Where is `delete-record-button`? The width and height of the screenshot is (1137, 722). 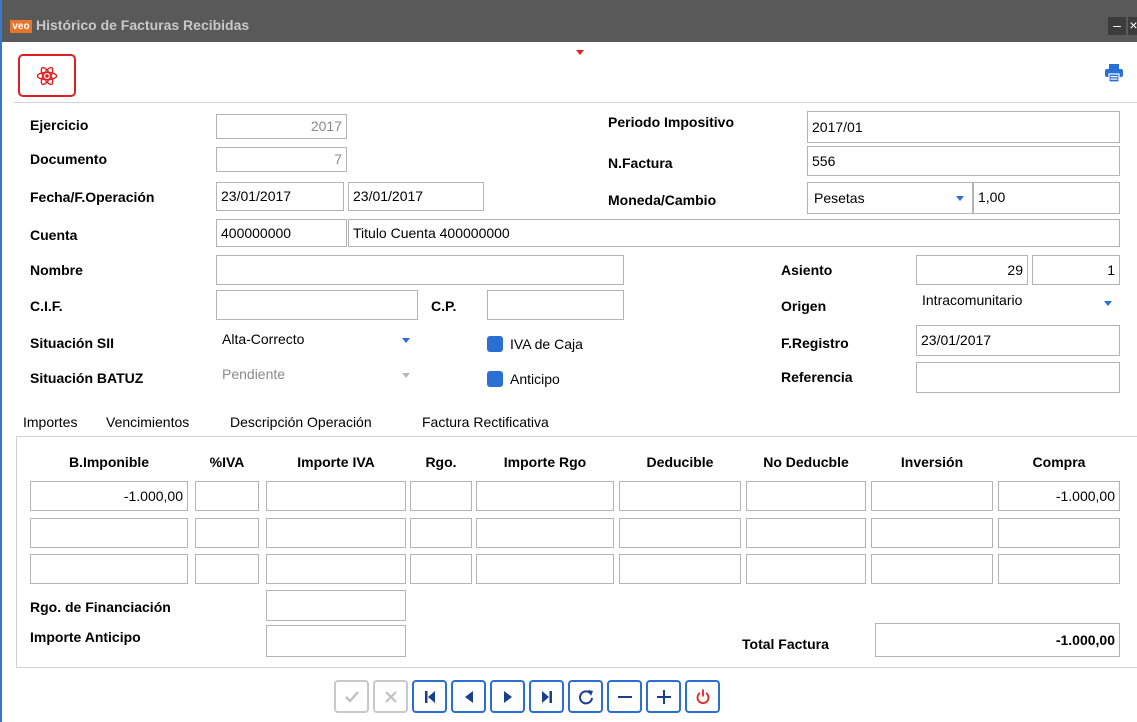
delete-record-button is located at coordinates (624, 696).